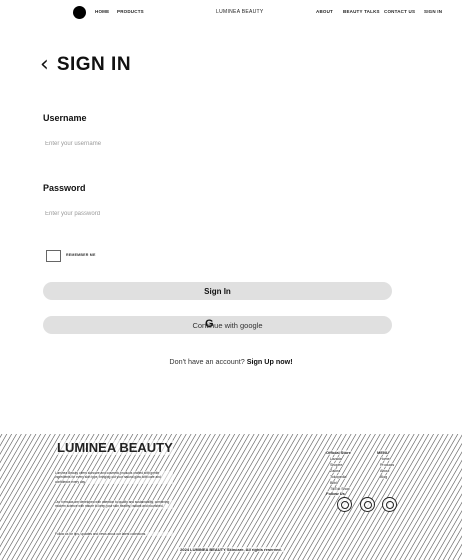  I want to click on remember-me-label: REMEMBER ME, so click(81, 255).